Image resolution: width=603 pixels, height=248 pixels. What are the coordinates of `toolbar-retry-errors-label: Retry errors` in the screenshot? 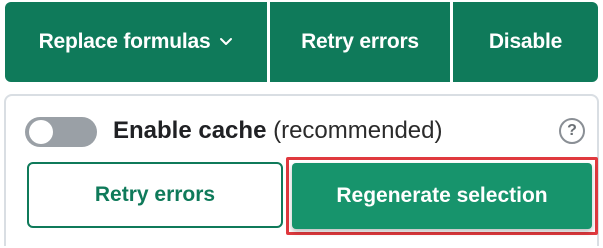 It's located at (360, 41).